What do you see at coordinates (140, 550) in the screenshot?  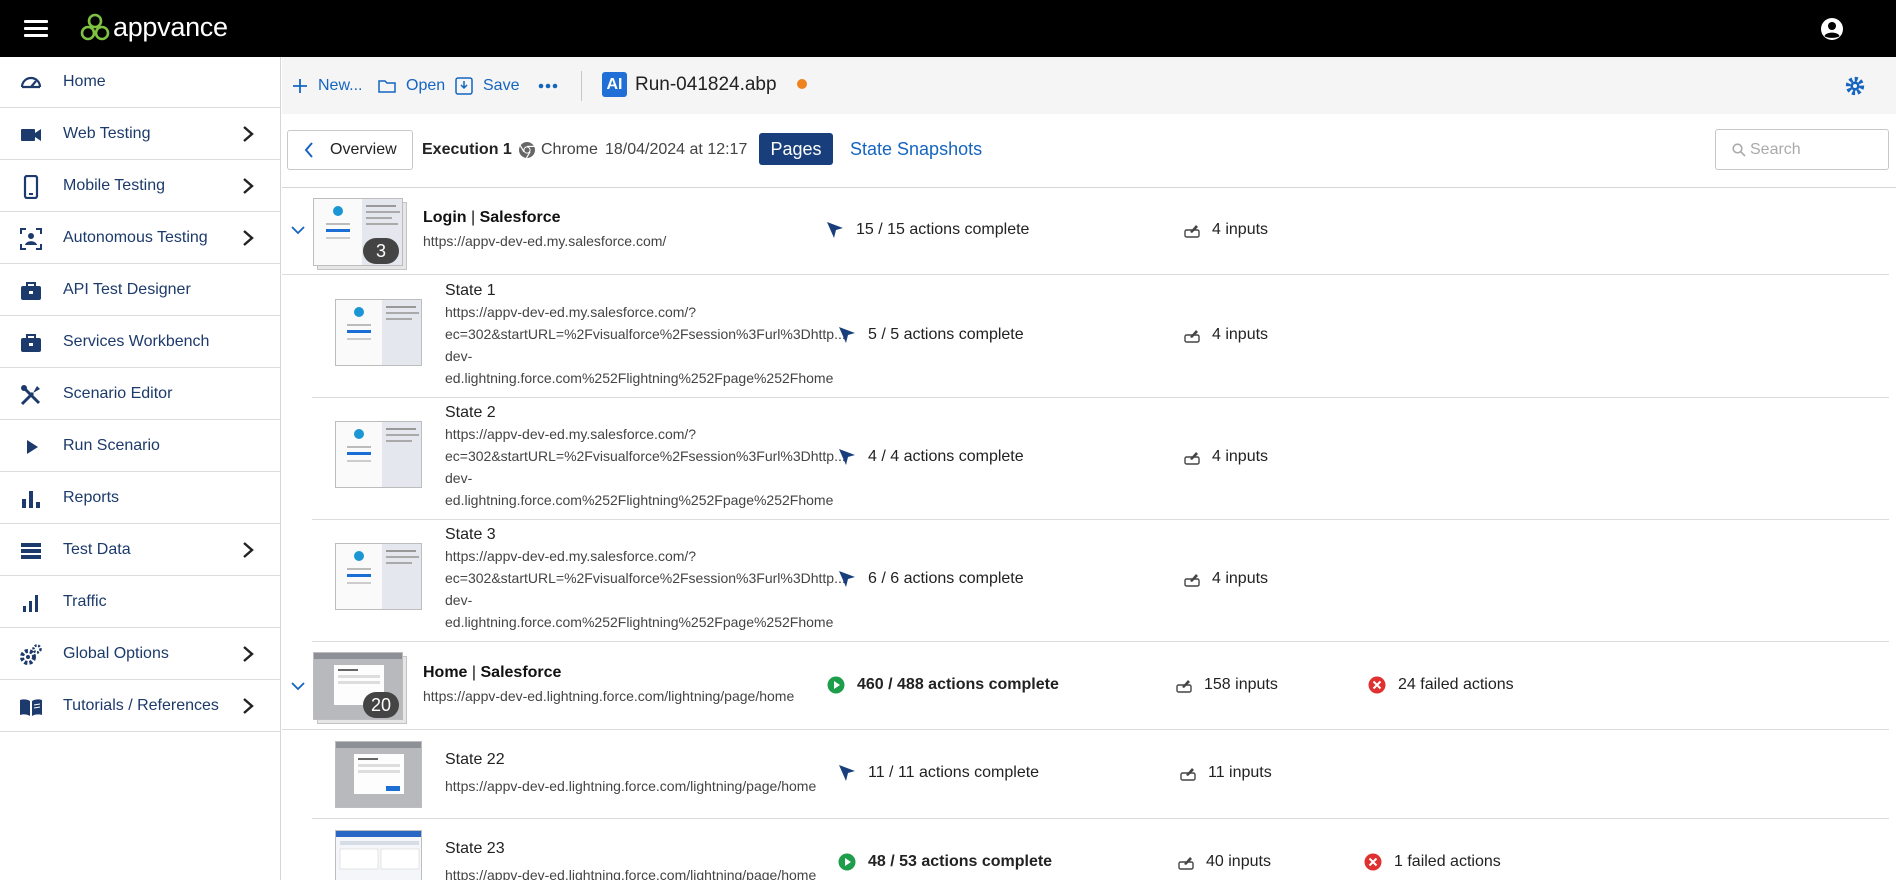 I see `sidebar-item-test-data: Test Data` at bounding box center [140, 550].